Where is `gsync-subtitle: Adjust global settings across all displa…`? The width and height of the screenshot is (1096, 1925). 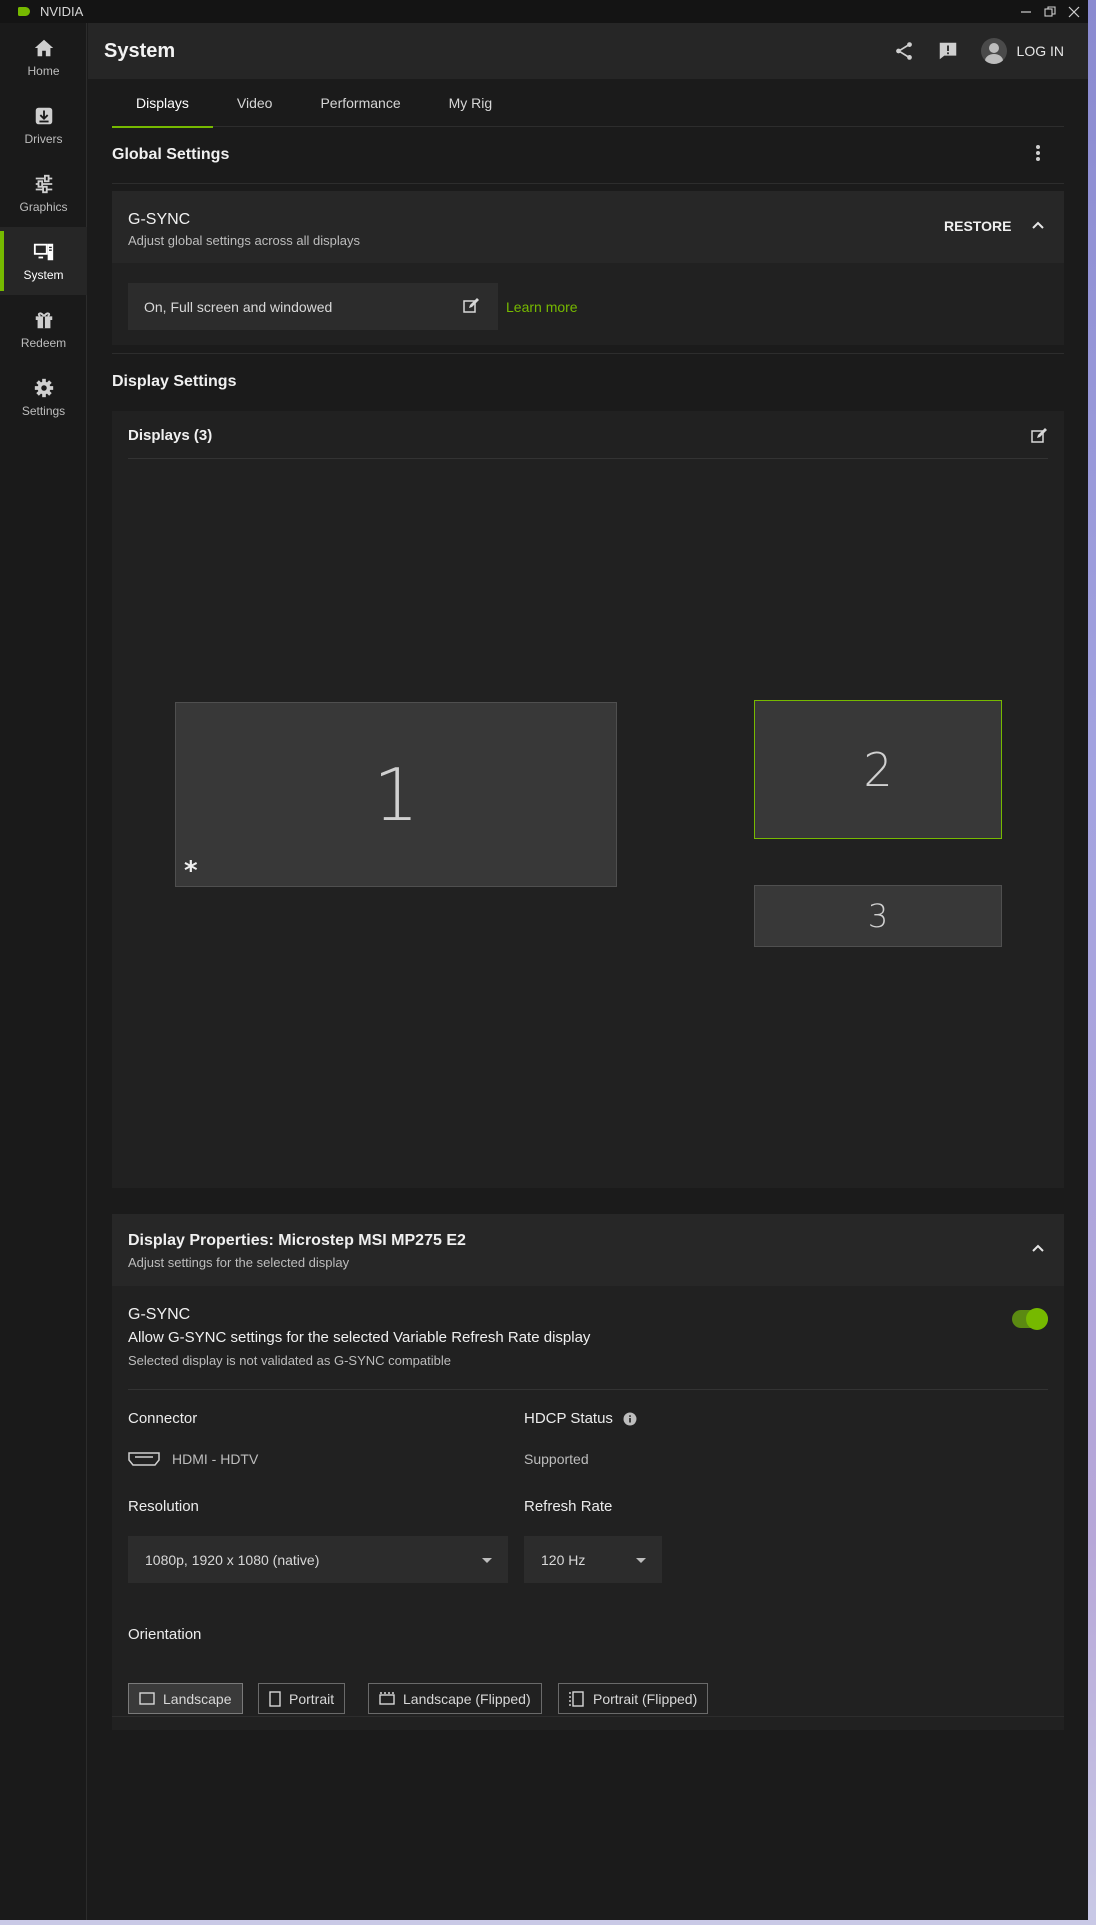 gsync-subtitle: Adjust global settings across all displa… is located at coordinates (244, 240).